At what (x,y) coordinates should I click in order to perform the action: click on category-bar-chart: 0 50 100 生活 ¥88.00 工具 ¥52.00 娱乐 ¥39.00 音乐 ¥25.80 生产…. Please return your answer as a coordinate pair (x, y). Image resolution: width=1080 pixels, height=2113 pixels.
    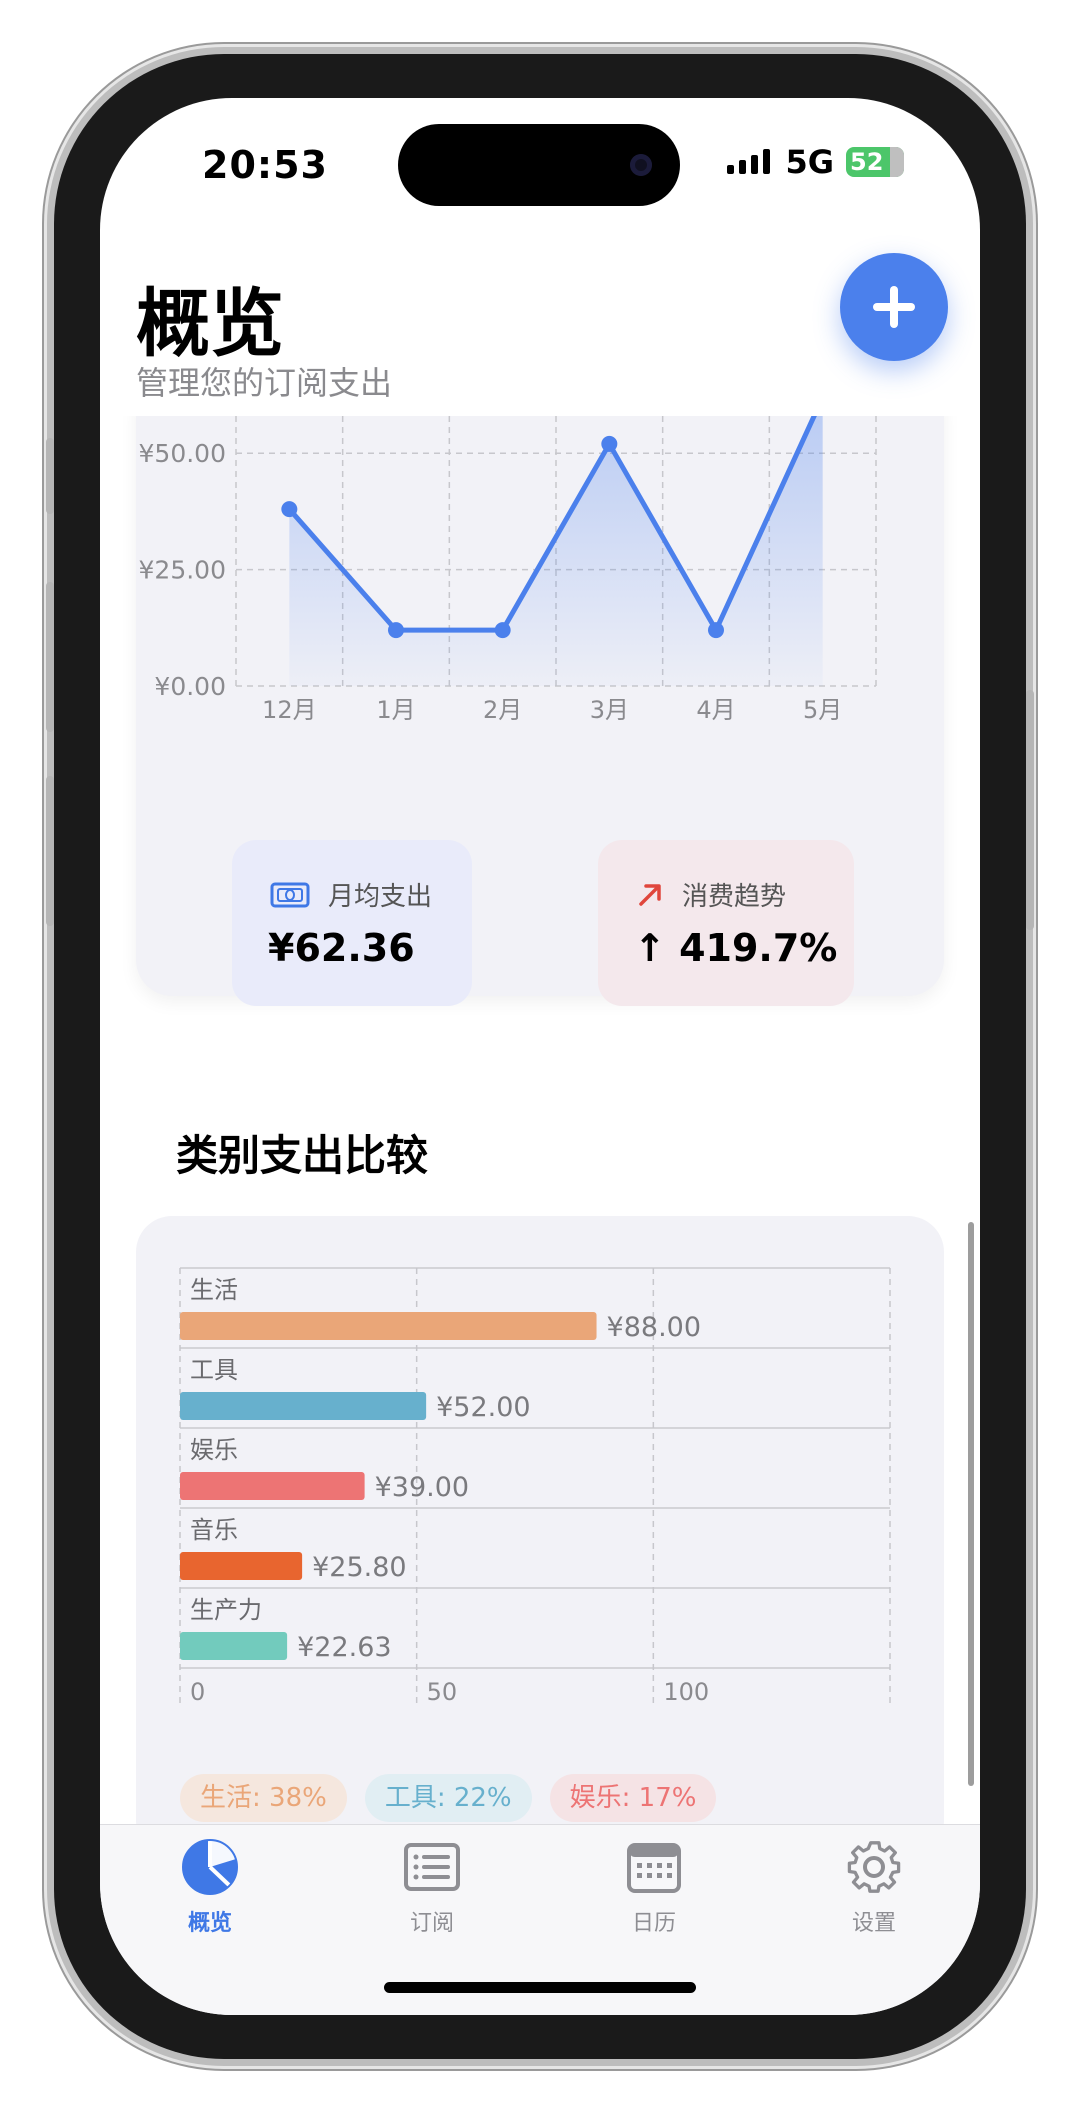
    Looking at the image, I should click on (535, 1486).